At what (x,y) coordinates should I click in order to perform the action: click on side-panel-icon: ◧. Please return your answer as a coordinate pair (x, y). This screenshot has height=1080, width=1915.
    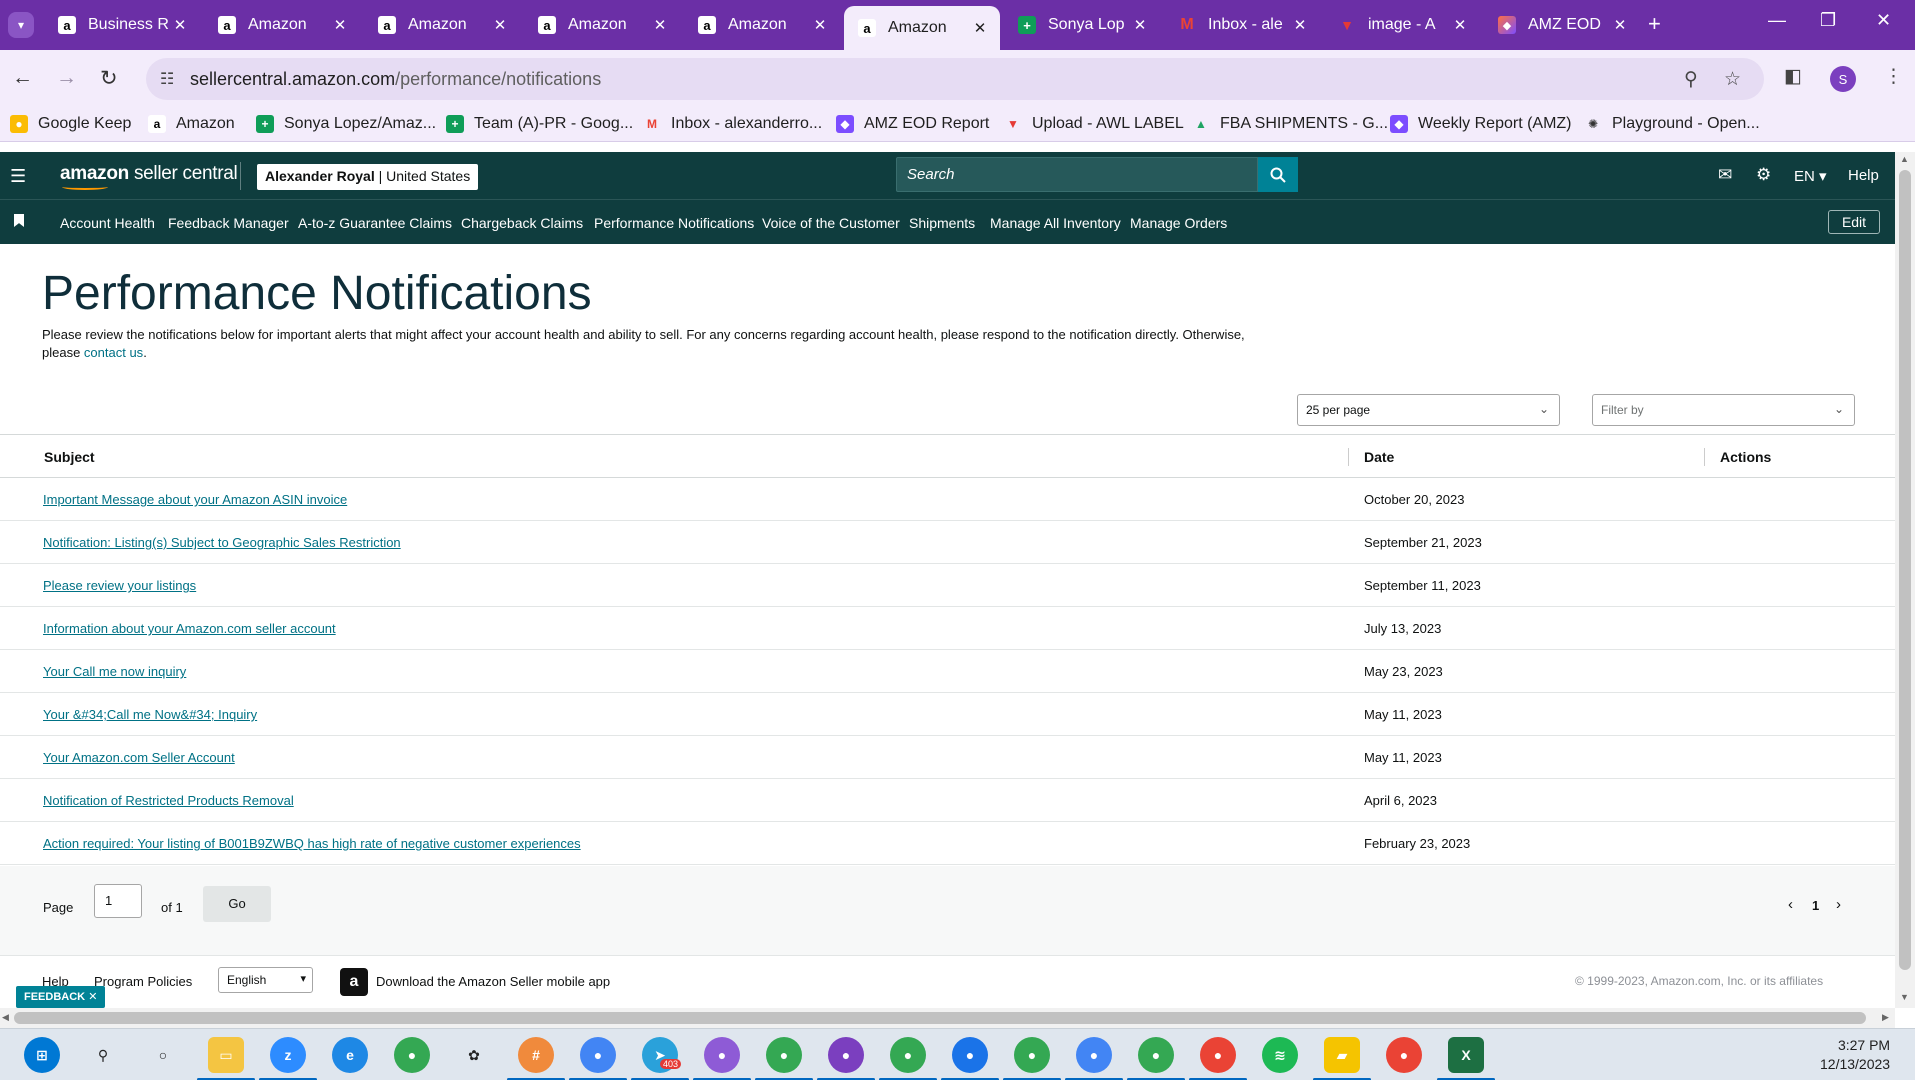
    Looking at the image, I should click on (1793, 76).